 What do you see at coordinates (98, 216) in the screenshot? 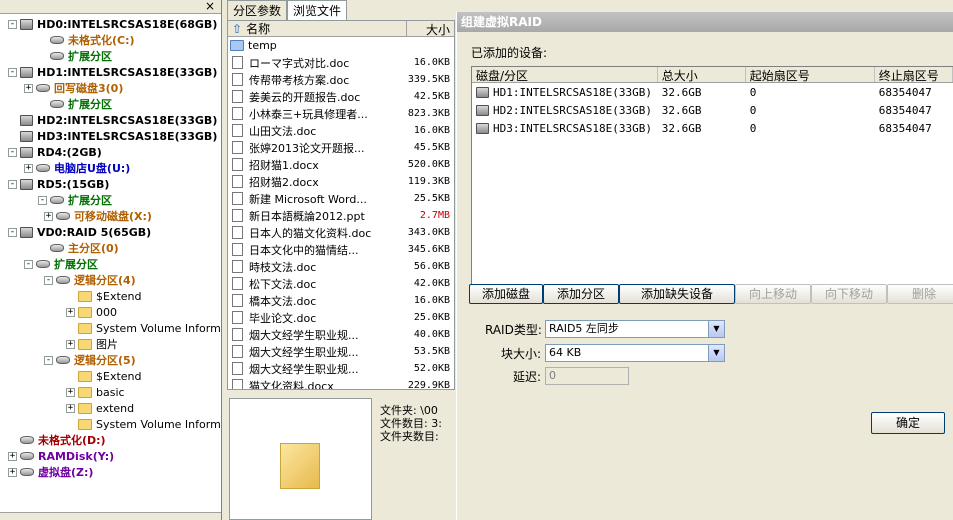
I see `tree-partition-node: + 可移动磁盘(X:)` at bounding box center [98, 216].